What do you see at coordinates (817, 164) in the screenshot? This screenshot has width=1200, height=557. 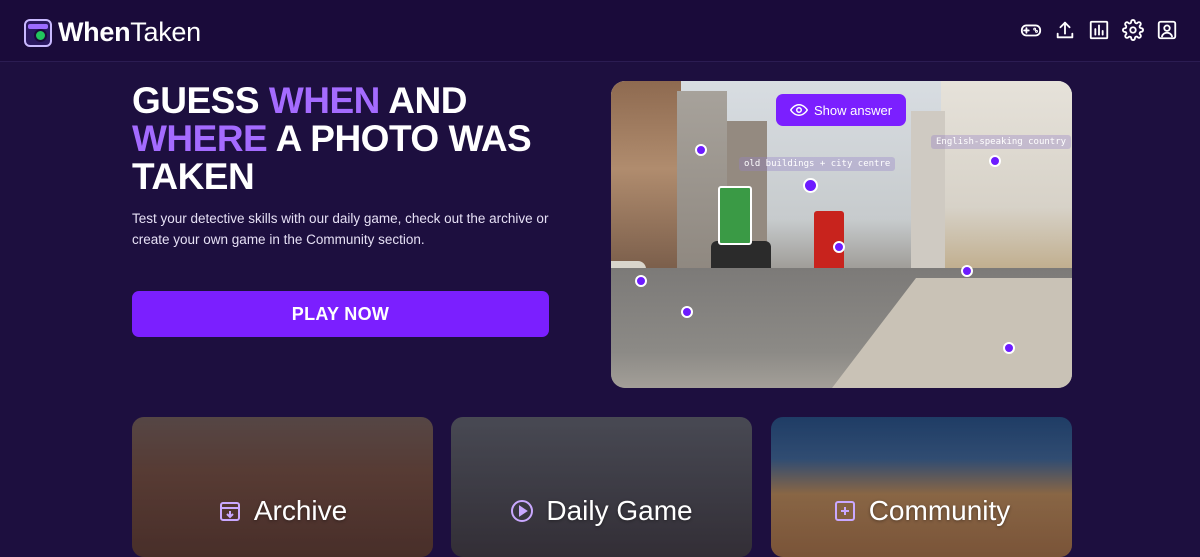 I see `hint-label: old buildings + city centre` at bounding box center [817, 164].